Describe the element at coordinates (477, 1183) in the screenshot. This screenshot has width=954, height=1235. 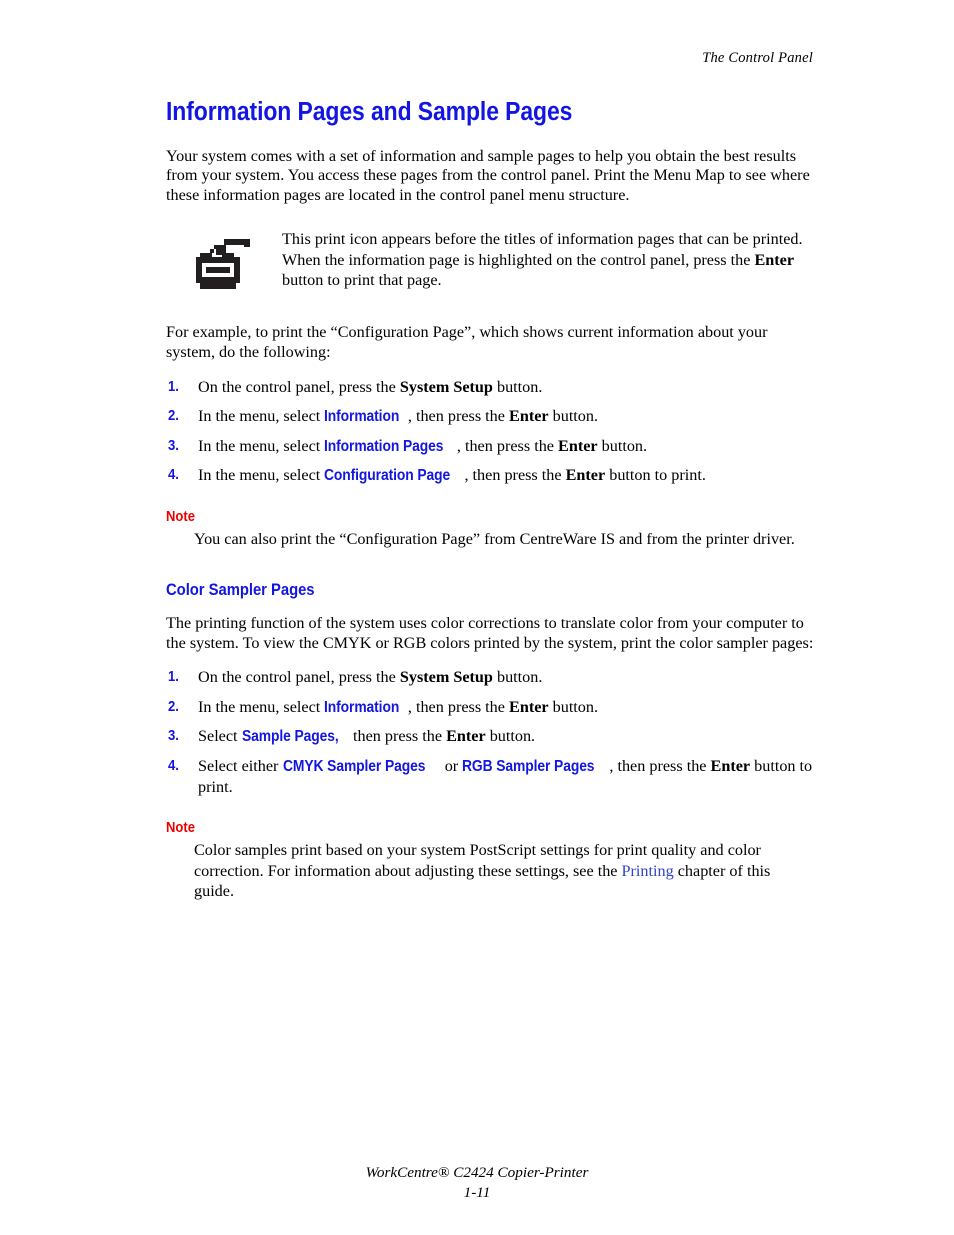
I see `page-footer: WorkCentre® C2424 Copier-Printer 1-11` at that location.